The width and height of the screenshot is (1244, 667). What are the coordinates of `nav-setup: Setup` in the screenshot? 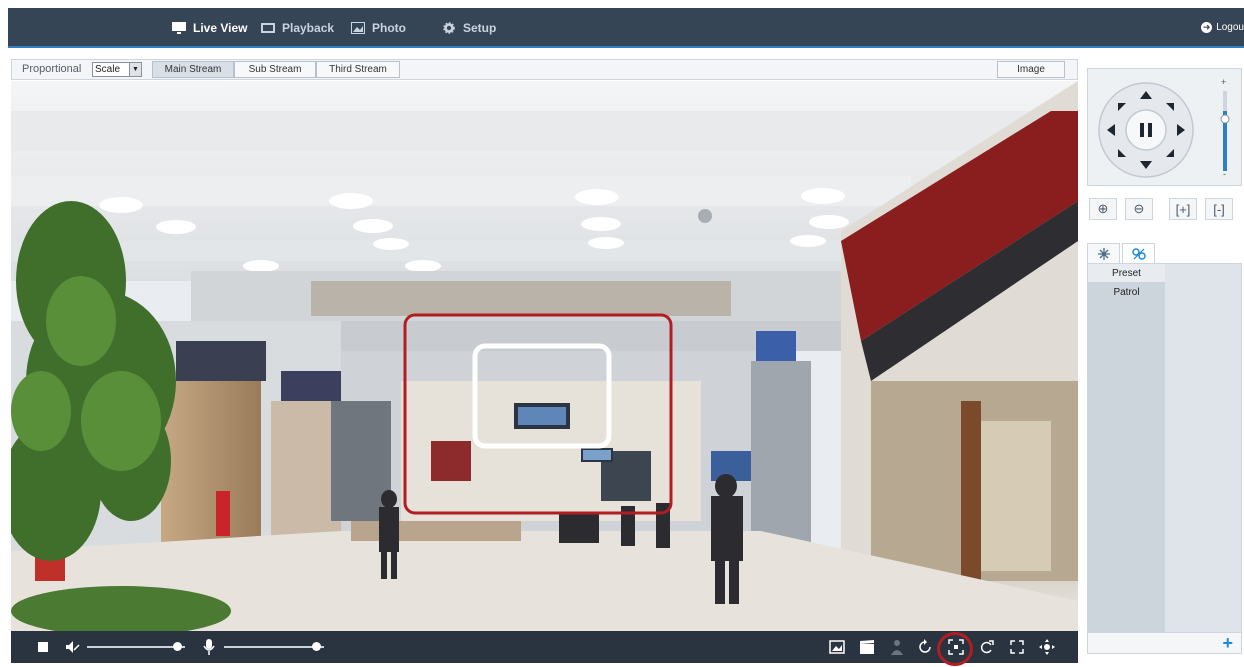 It's located at (469, 28).